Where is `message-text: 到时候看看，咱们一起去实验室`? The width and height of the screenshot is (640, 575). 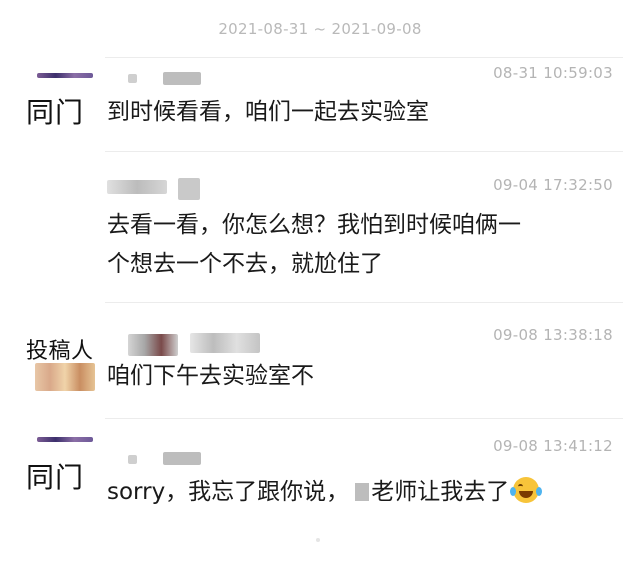 message-text: 到时候看看，咱们一起去实验室 is located at coordinates (359, 112).